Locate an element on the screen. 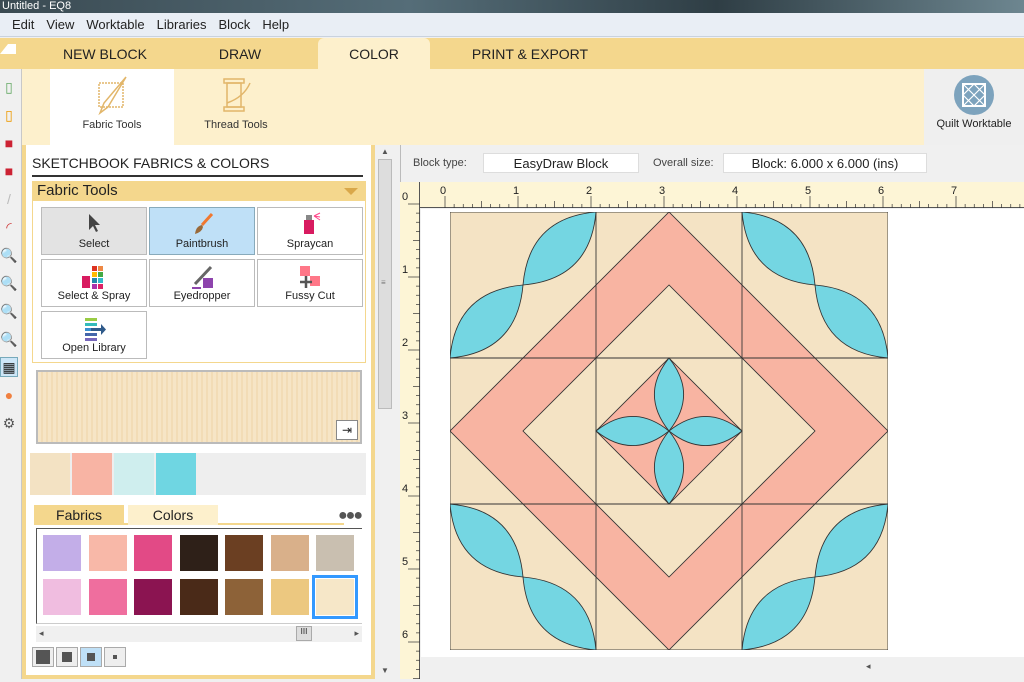 This screenshot has width=1024, height=682. undo-icon: ◜ is located at coordinates (9, 227).